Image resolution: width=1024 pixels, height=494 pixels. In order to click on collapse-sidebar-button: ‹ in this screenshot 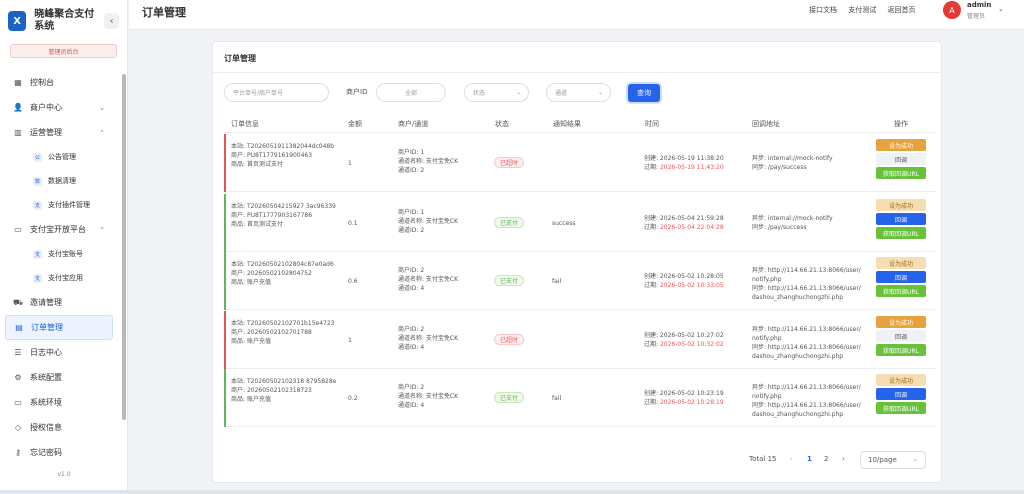, I will do `click(111, 21)`.